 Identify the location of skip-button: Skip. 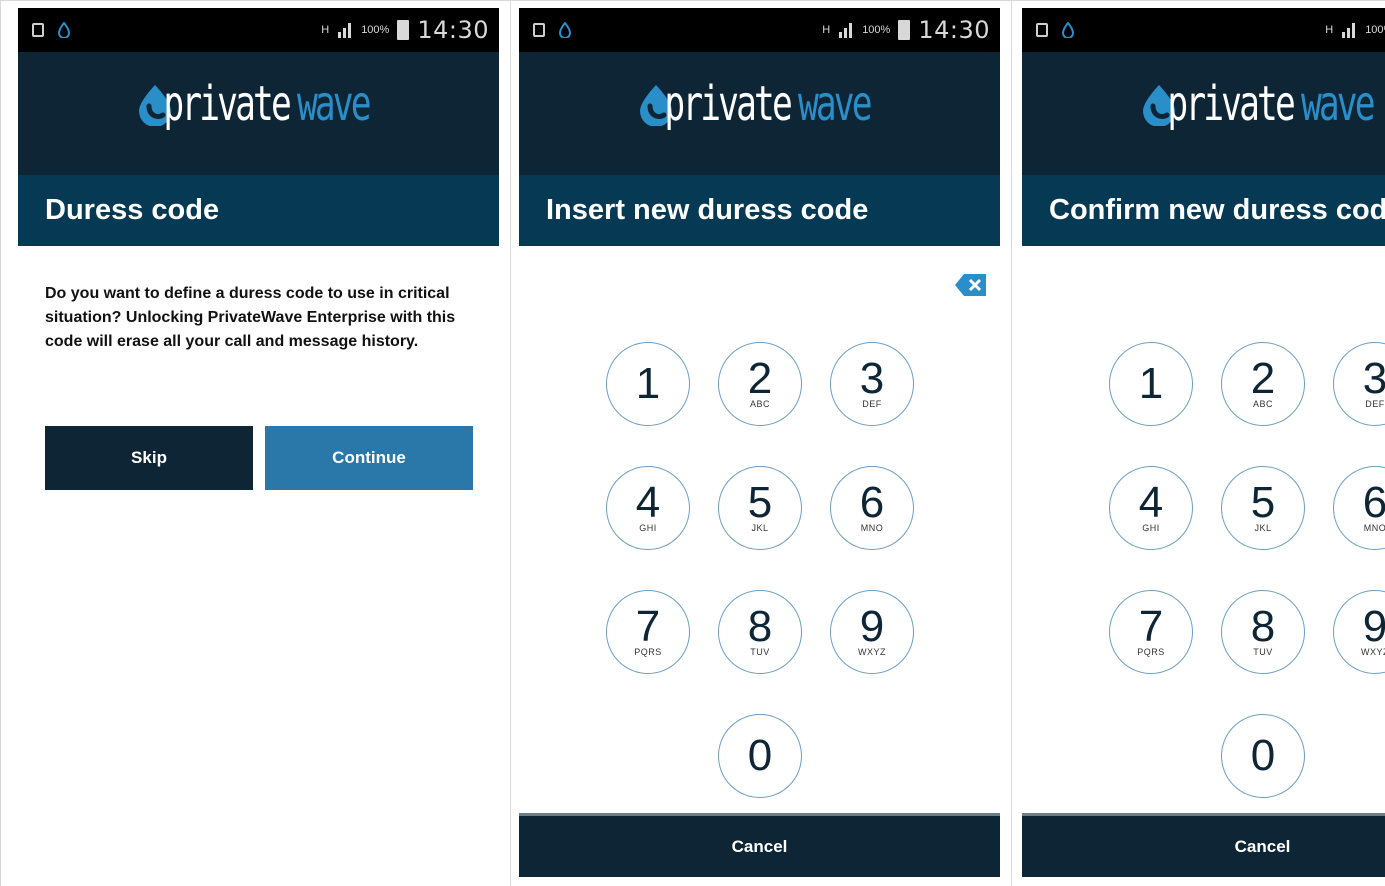
(149, 458).